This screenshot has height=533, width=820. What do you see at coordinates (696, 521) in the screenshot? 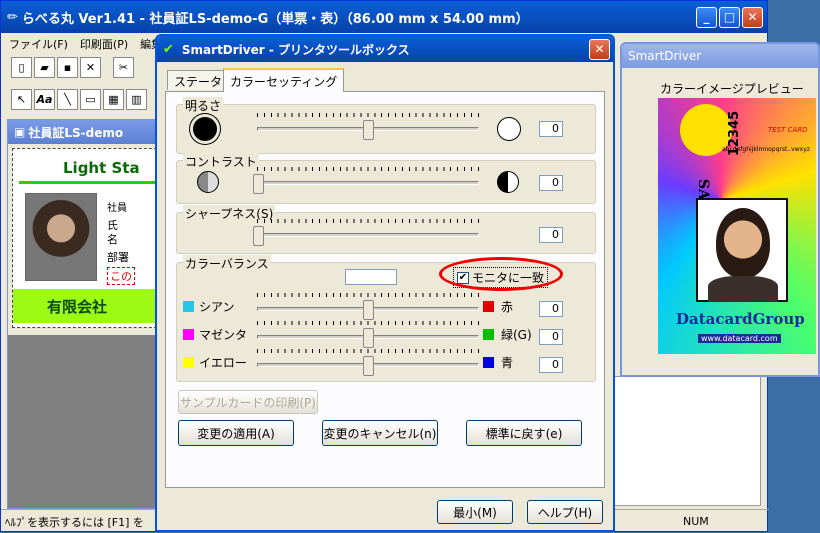
I see `num-indicator: NUM` at bounding box center [696, 521].